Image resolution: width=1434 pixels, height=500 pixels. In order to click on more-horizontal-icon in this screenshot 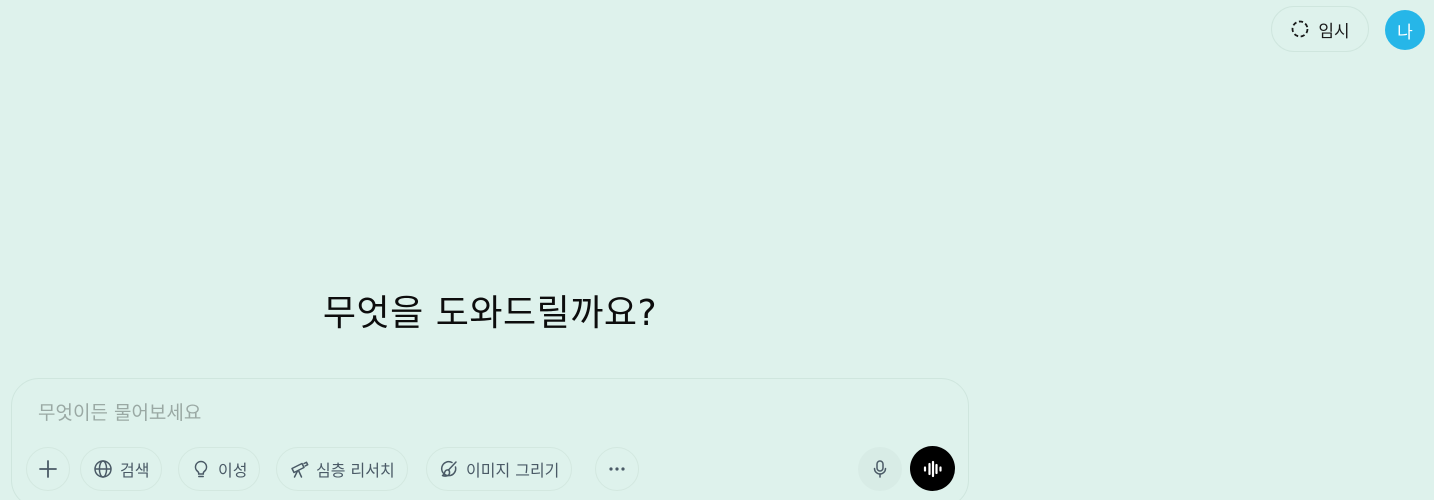, I will do `click(617, 469)`.